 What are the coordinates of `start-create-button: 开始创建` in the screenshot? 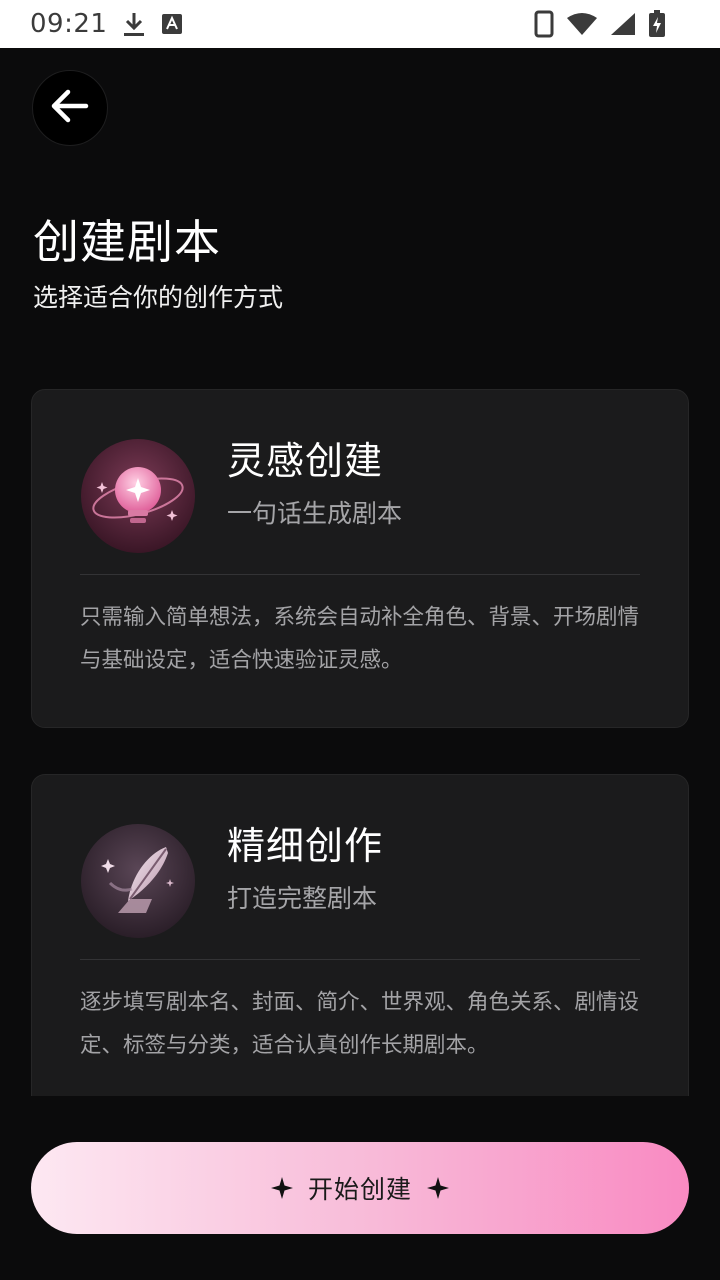 It's located at (360, 1188).